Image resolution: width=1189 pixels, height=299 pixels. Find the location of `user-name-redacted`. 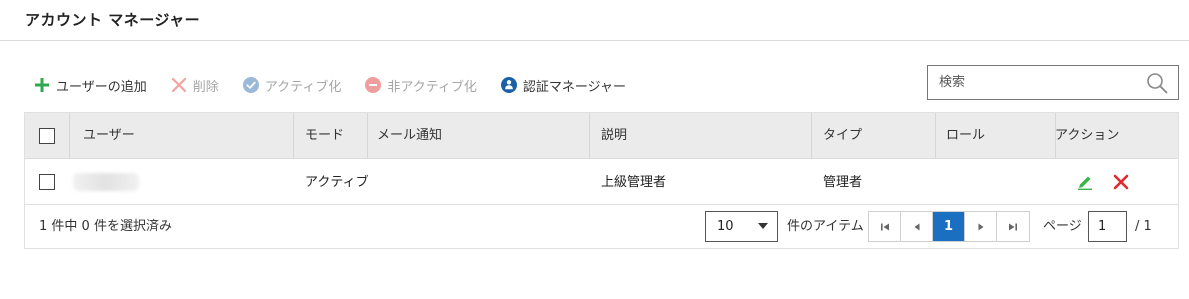

user-name-redacted is located at coordinates (106, 182).